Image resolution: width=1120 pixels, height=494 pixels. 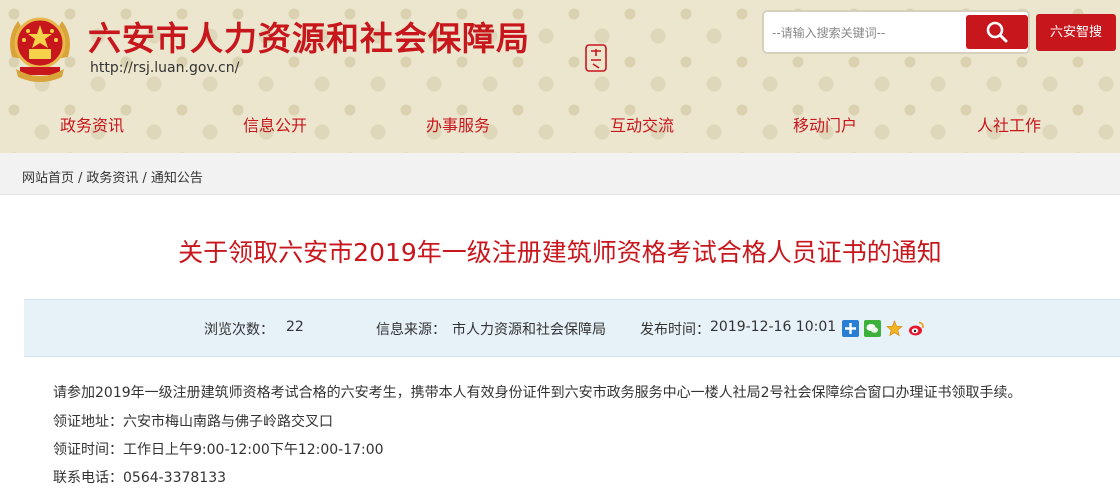 What do you see at coordinates (140, 478) in the screenshot?
I see `article-paragraph: 联系电话：0564-3378133` at bounding box center [140, 478].